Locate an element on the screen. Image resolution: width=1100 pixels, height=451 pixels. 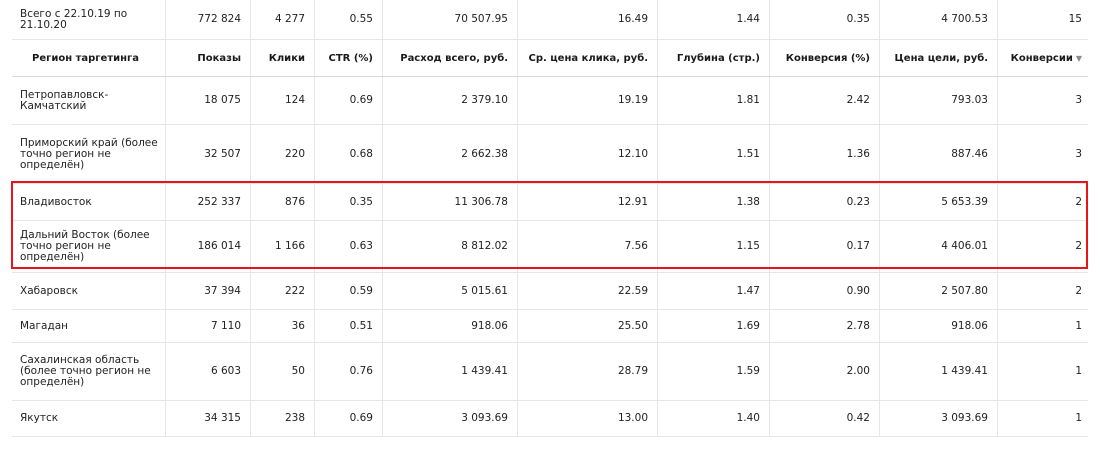
total-impressions: 772 824 is located at coordinates (208, 19).